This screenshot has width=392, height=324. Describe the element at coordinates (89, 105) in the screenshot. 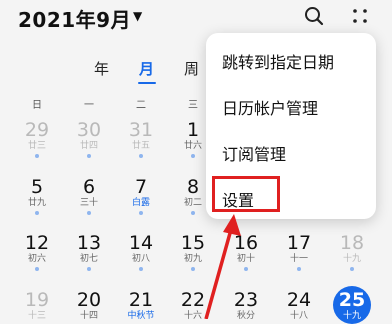

I see `weekday-mon: 一` at that location.